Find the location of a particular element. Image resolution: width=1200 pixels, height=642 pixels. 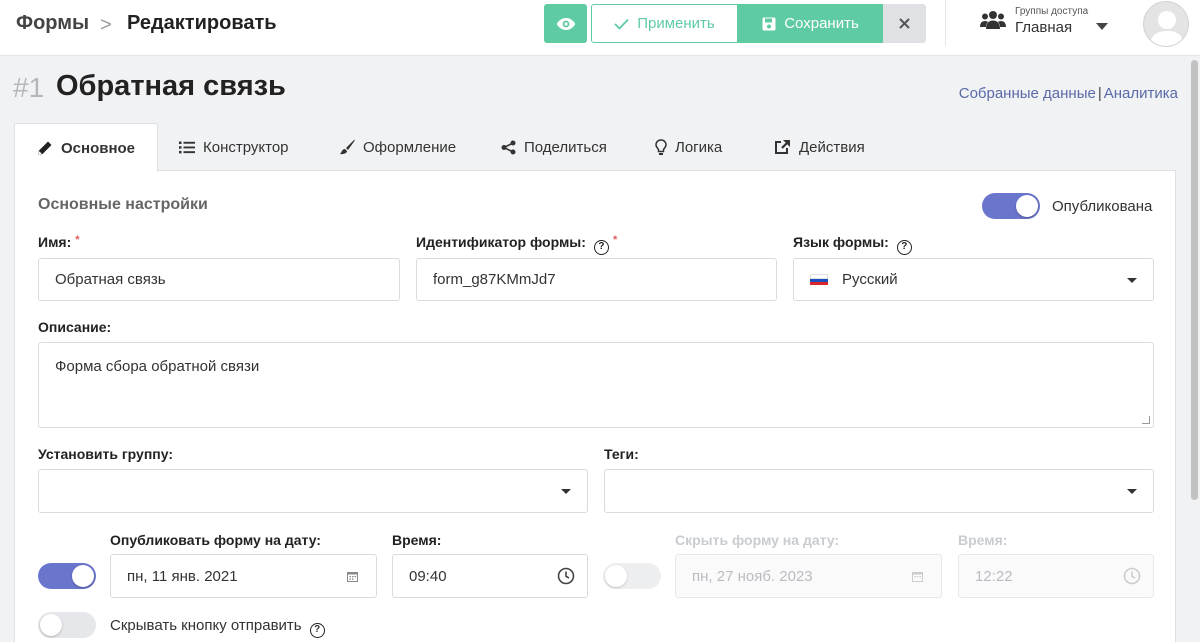

apply-button-label: Применить is located at coordinates (676, 23).